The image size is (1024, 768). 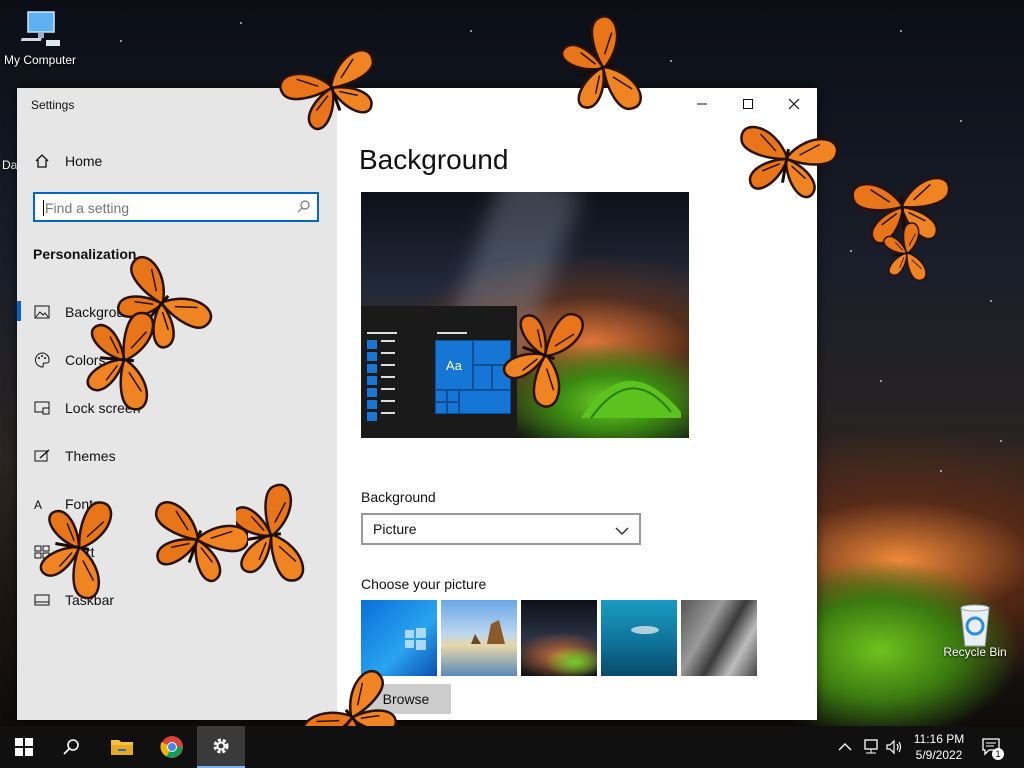 I want to click on recycle-bin-desktop-icon: Recycle Bin, so click(x=975, y=630).